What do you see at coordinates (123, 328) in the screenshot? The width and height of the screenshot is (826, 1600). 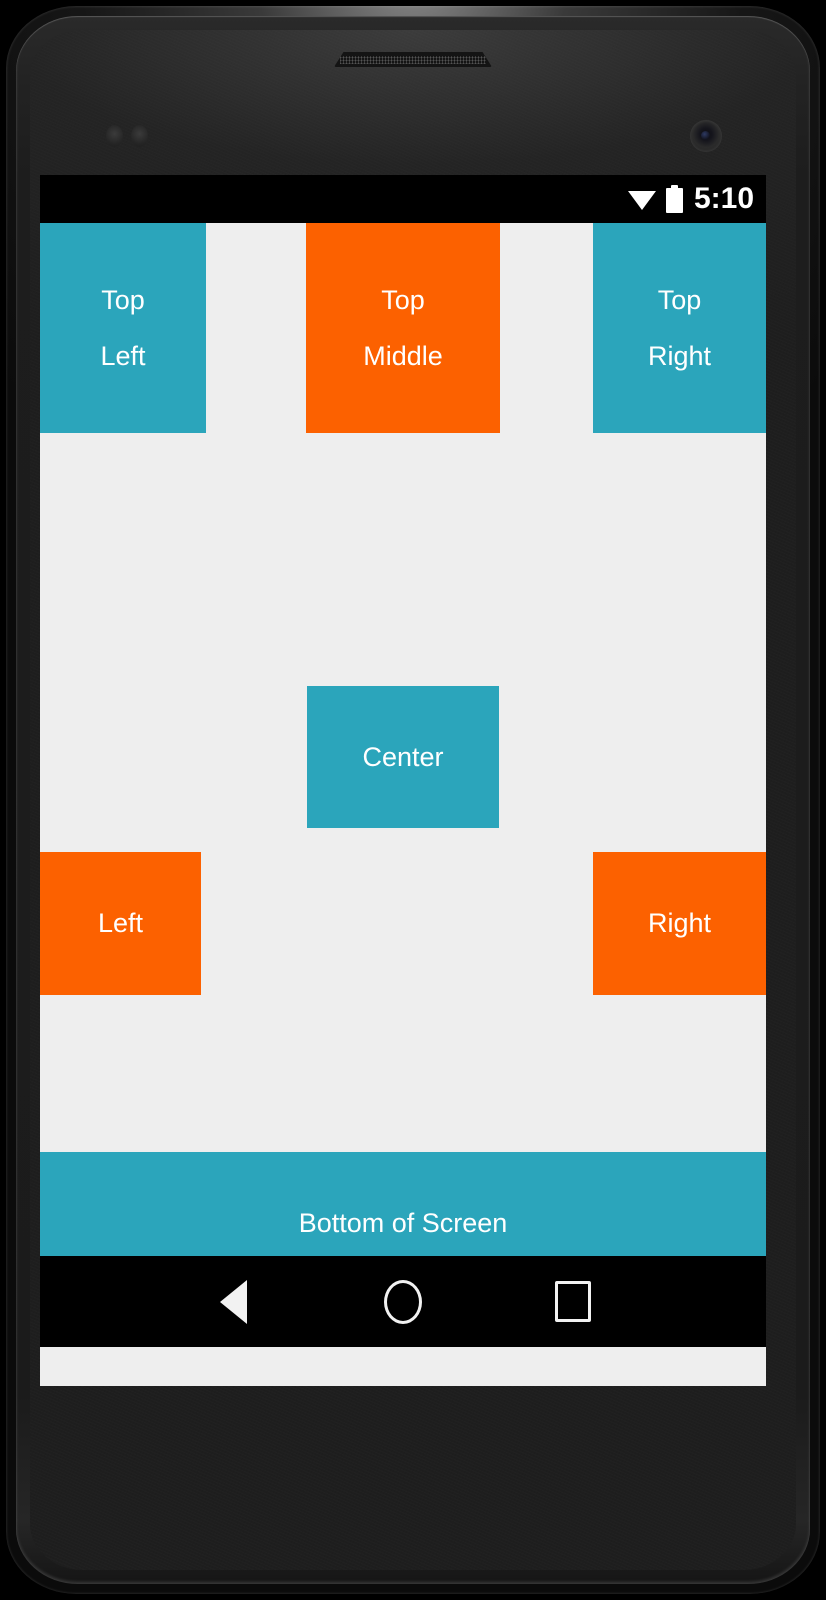 I see `box-top-left: Top Left` at bounding box center [123, 328].